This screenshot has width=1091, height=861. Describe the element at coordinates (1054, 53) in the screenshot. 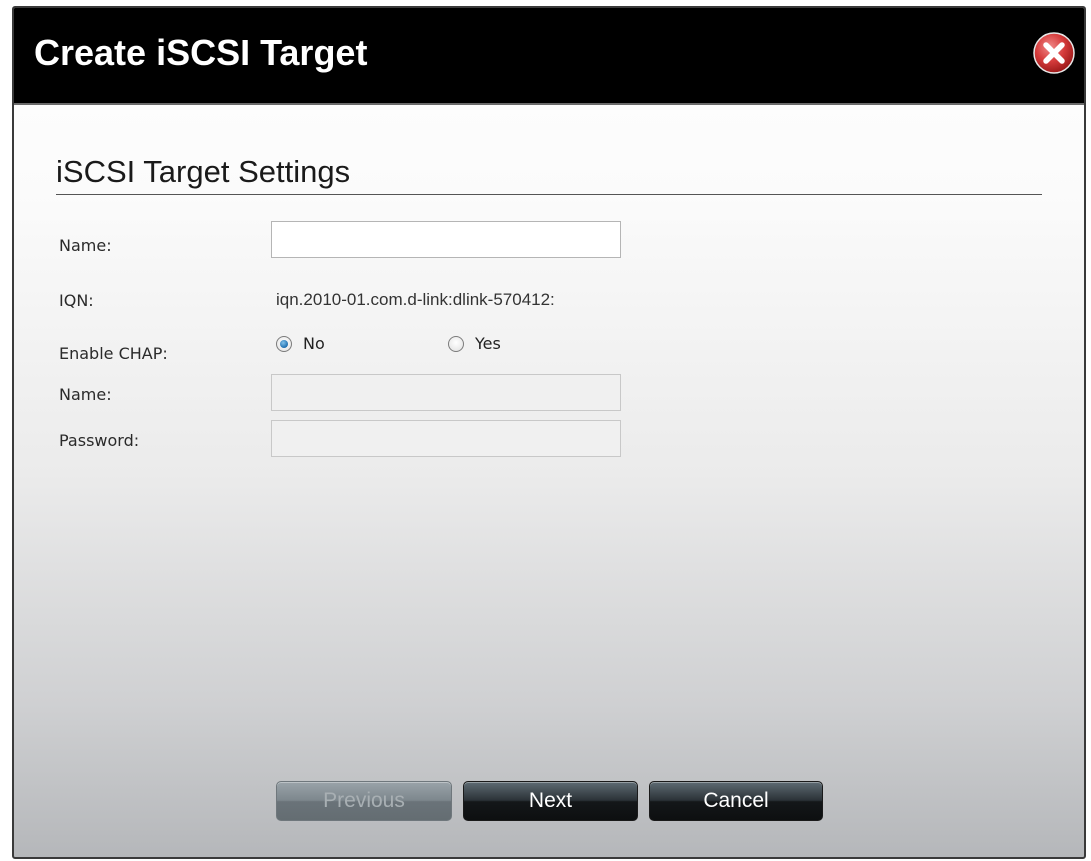

I see `close-icon` at that location.